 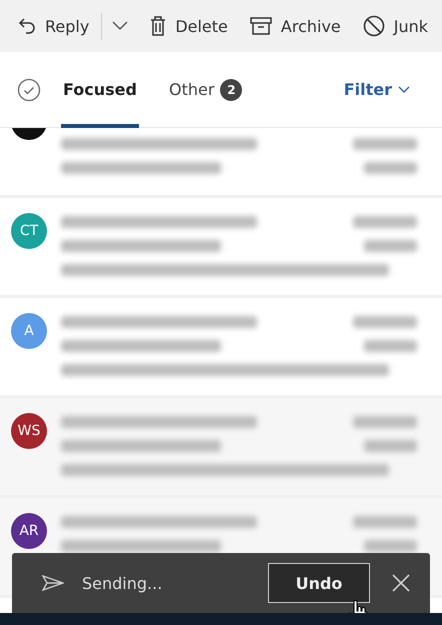 I want to click on avatar: WS, so click(x=29, y=431).